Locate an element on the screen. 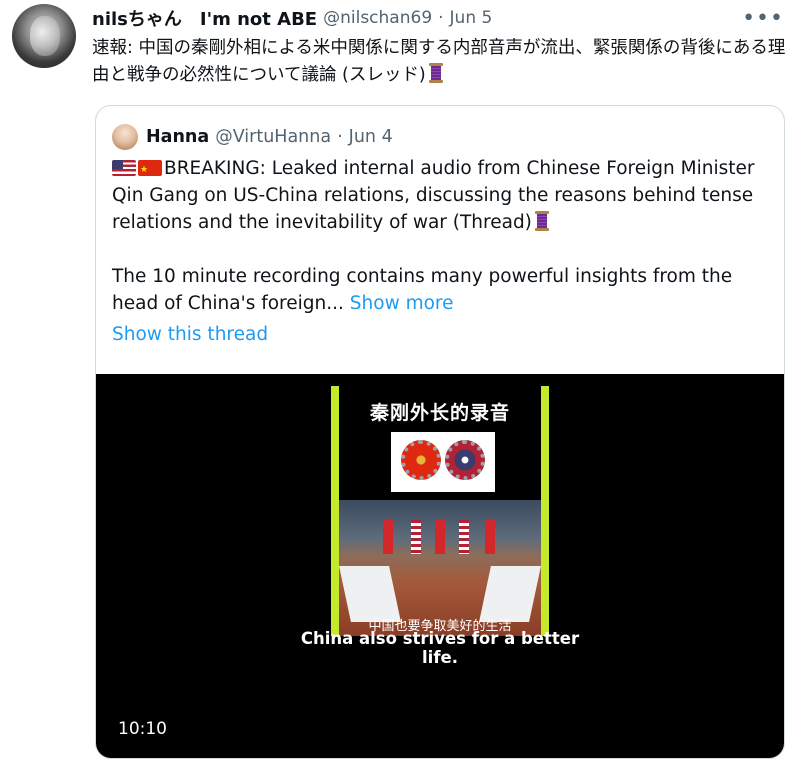  china-gear-icon is located at coordinates (421, 460).